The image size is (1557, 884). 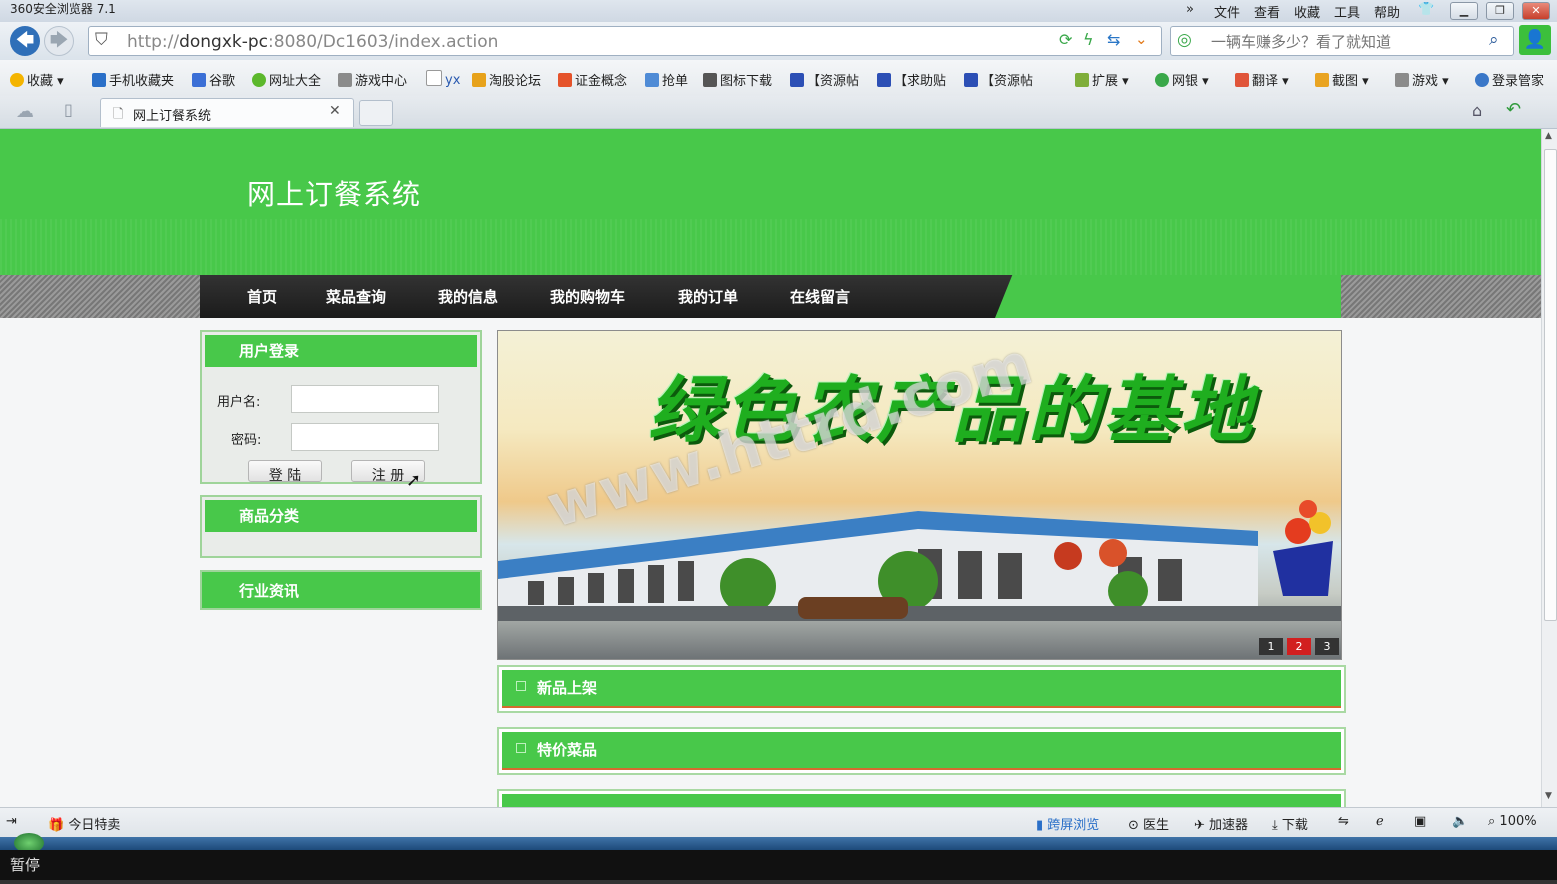 I want to click on page-icon, so click(x=434, y=78).